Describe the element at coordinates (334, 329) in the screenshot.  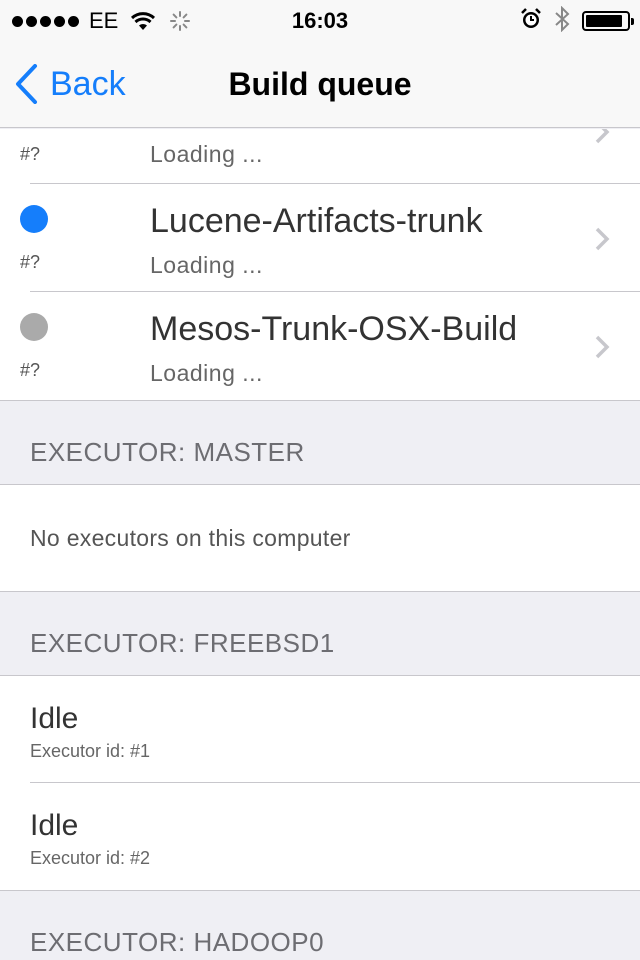
I see `job-name: Mesos-Trunk-OSX-Build` at that location.